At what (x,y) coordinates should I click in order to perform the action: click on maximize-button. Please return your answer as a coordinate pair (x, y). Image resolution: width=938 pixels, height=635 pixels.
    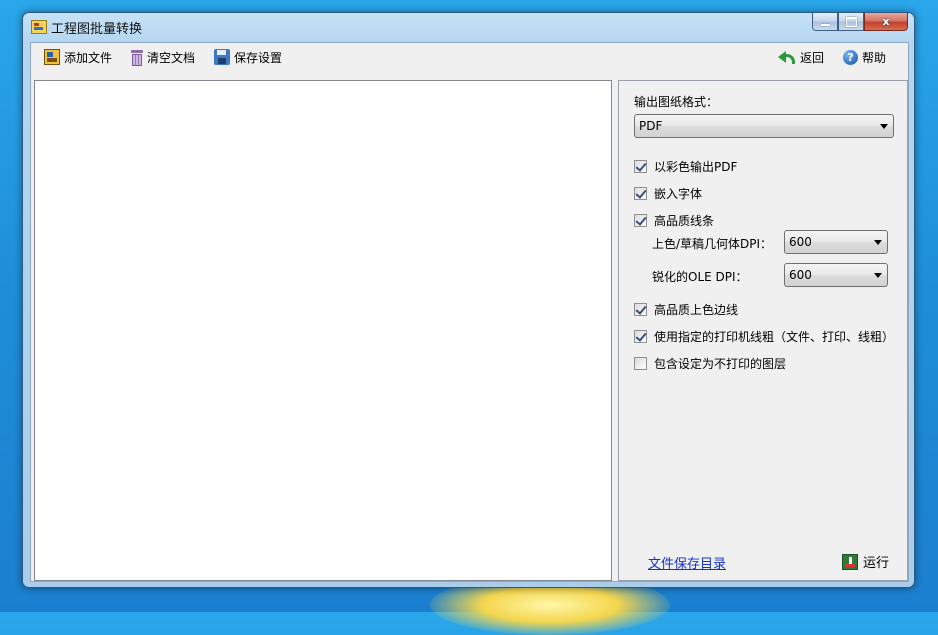
    Looking at the image, I should click on (851, 22).